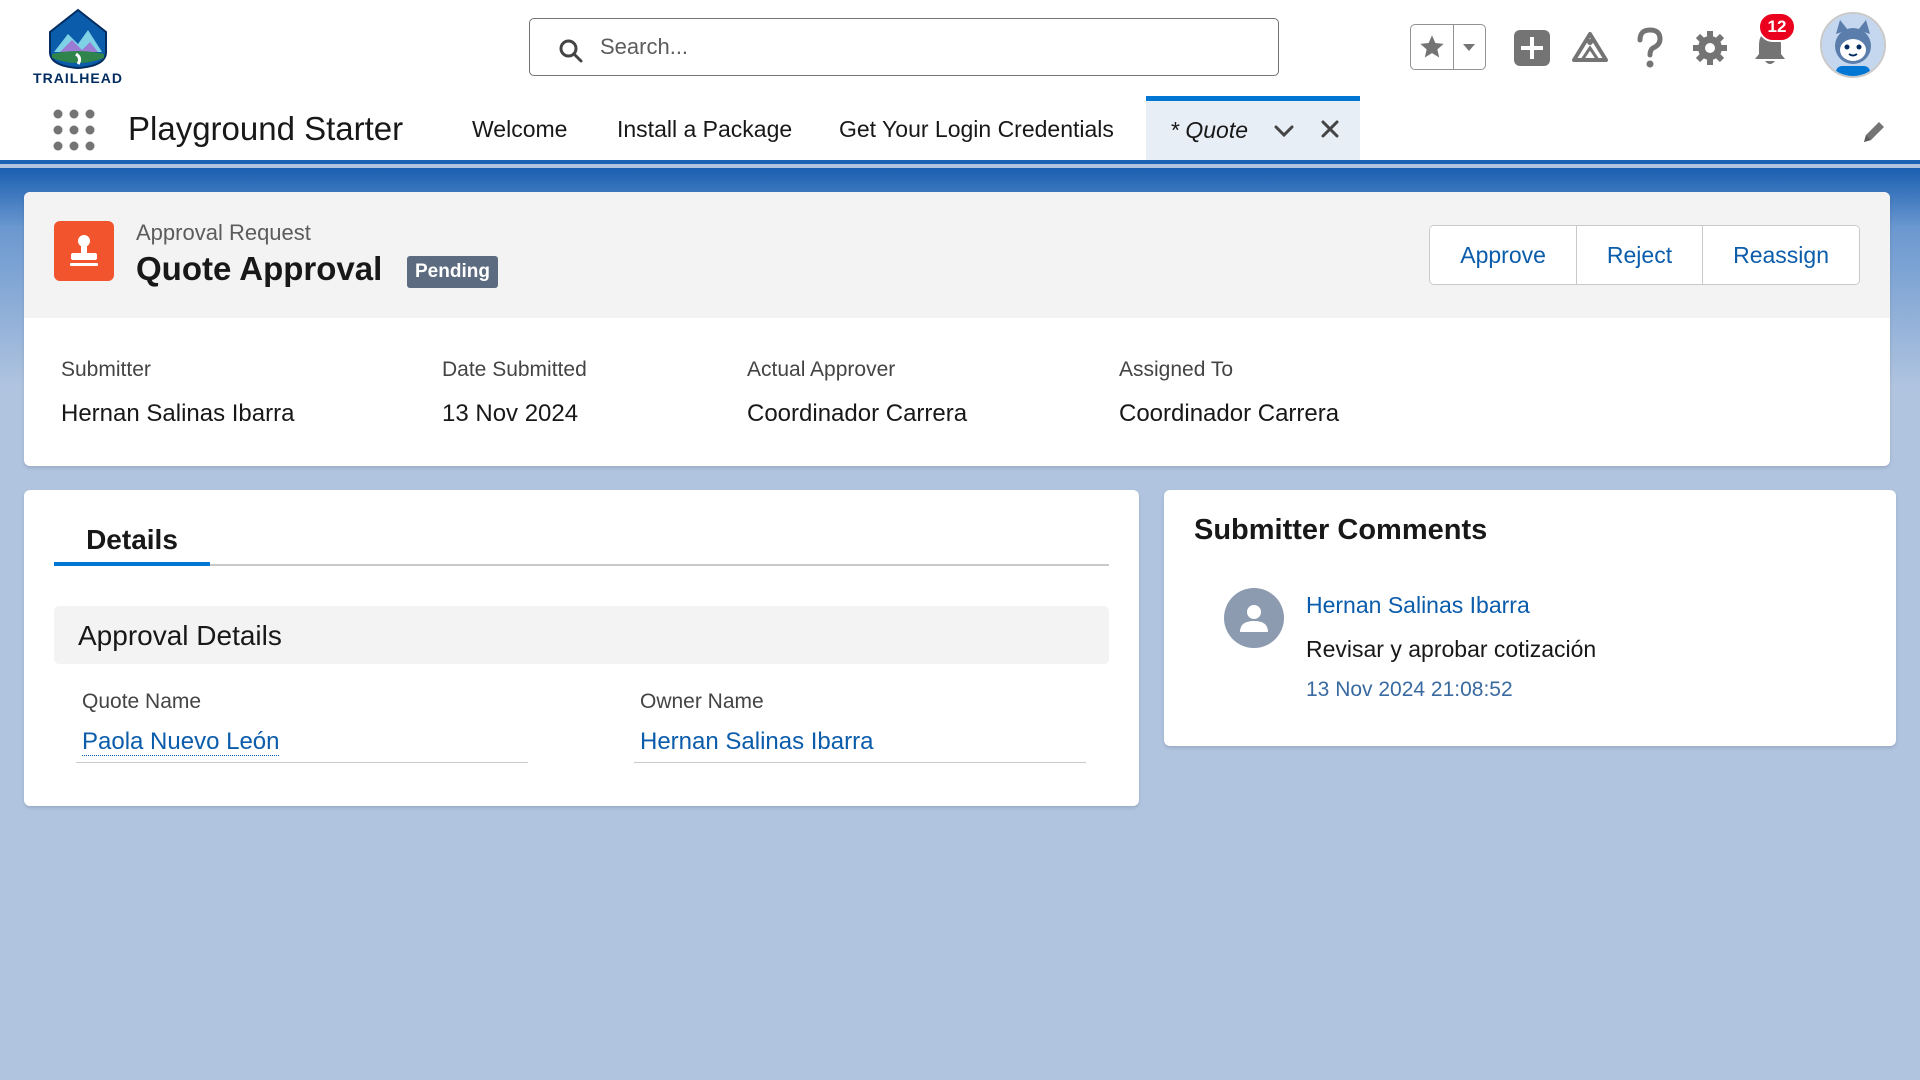  I want to click on logo-text: TRAILHEAD, so click(78, 78).